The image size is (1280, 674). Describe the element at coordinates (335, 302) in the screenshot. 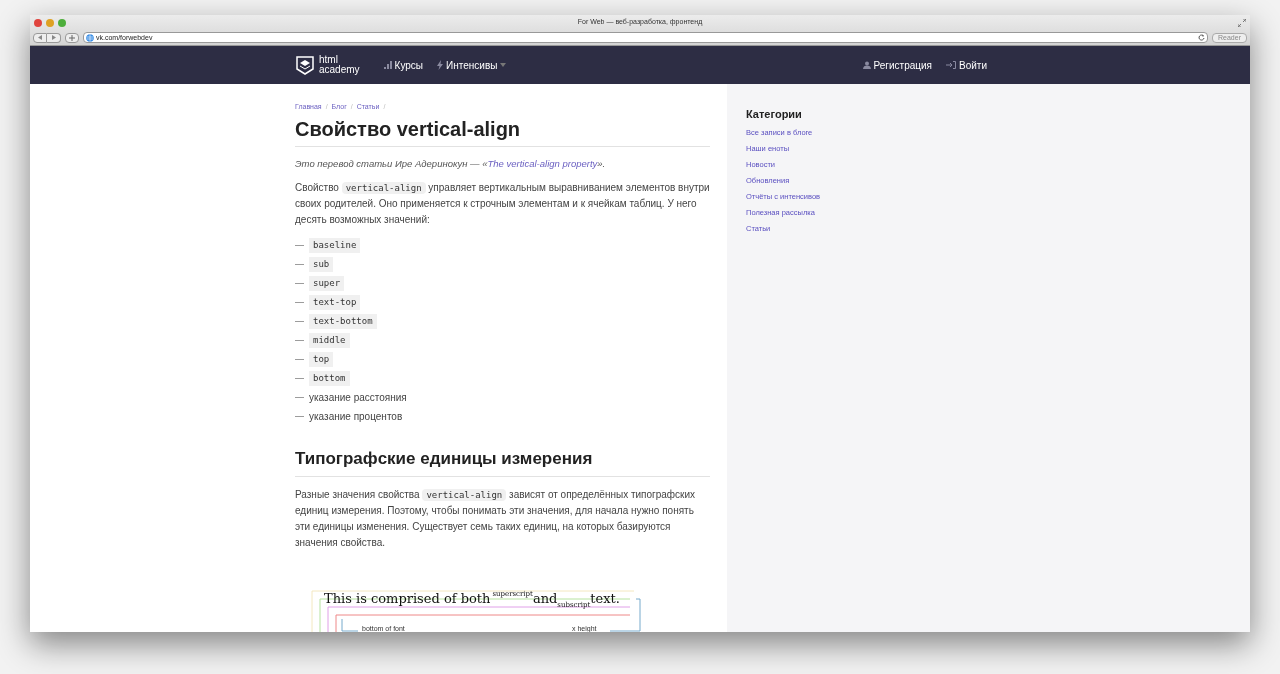

I see `code-value: text-top` at that location.